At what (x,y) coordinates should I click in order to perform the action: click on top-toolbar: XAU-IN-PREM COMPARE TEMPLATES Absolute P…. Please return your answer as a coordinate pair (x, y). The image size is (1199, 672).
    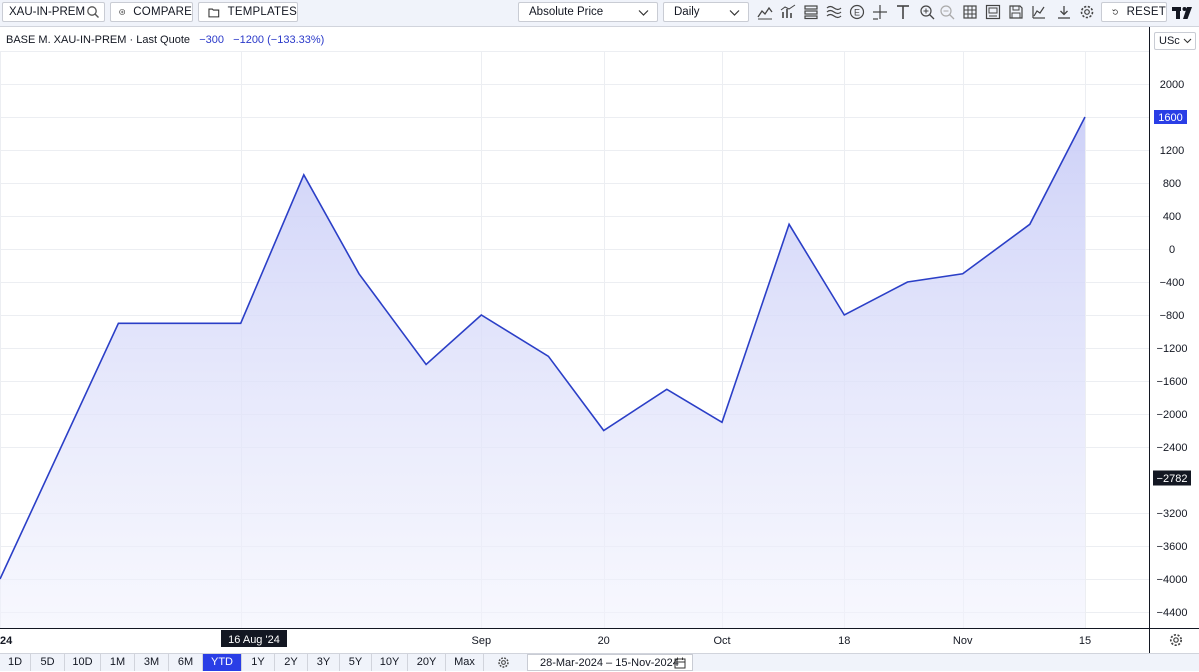
    Looking at the image, I should click on (599, 13).